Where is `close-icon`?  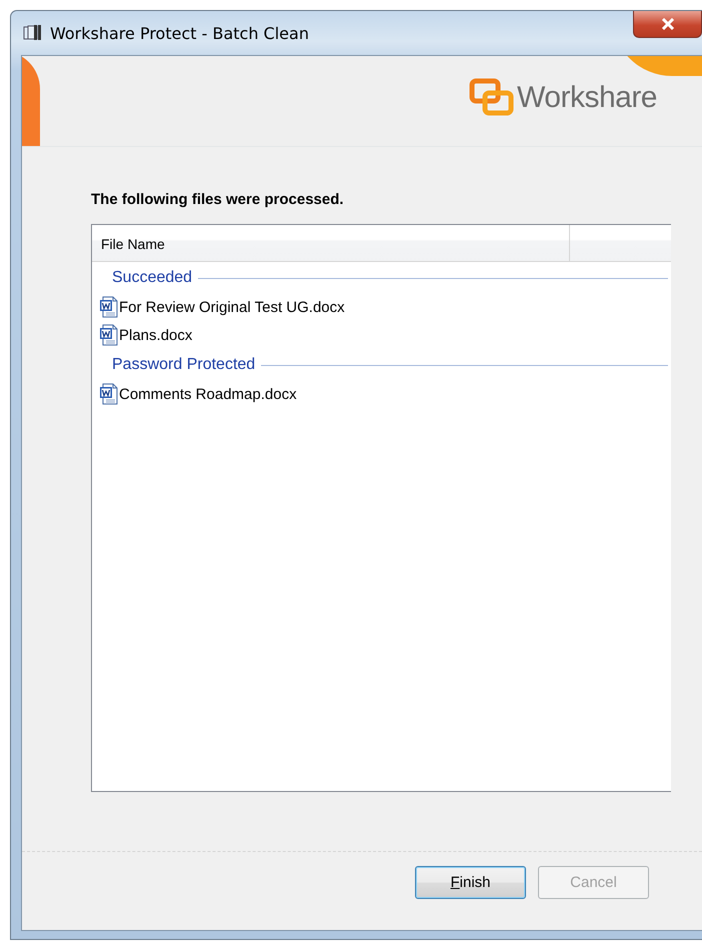
close-icon is located at coordinates (667, 24).